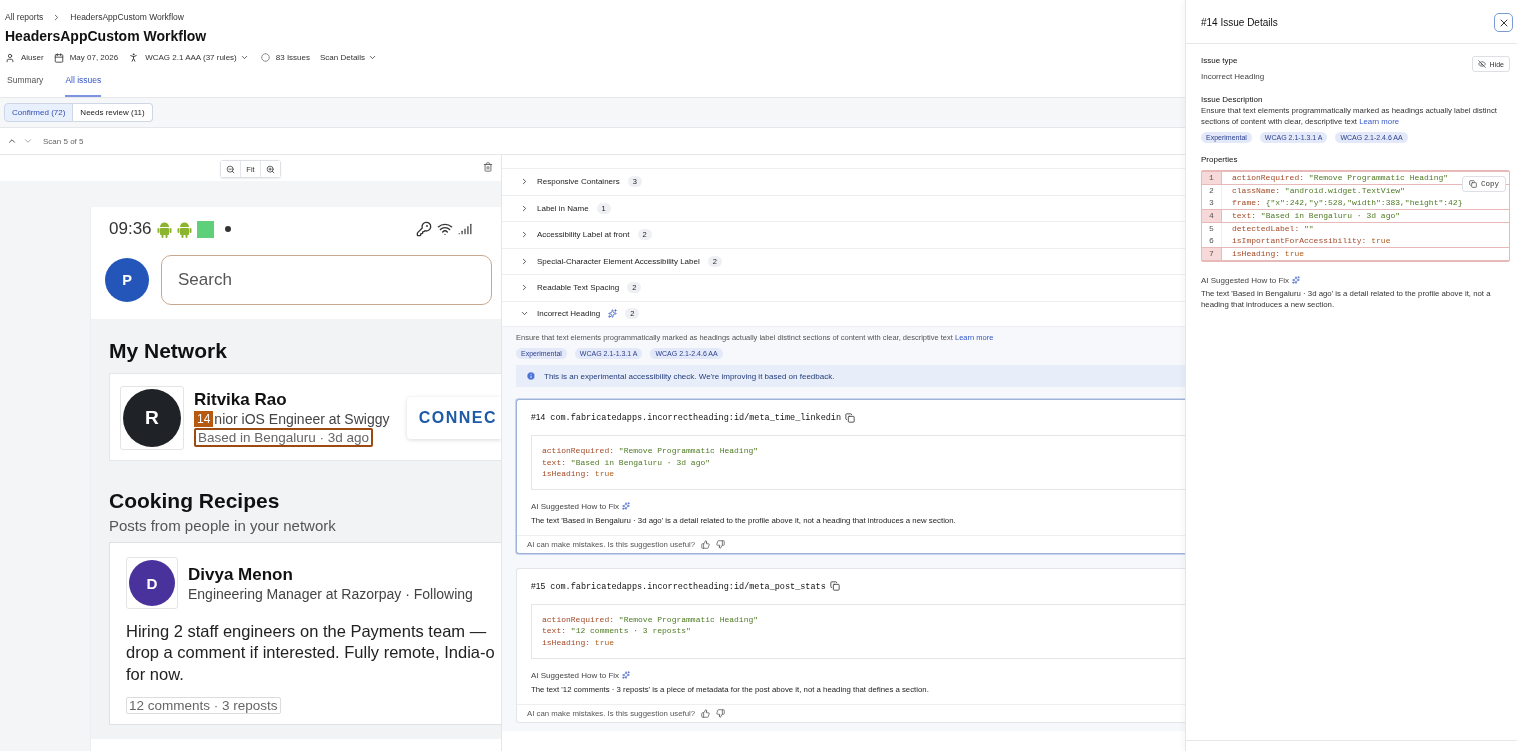 This screenshot has width=1517, height=751. Describe the element at coordinates (227, 229) in the screenshot. I see `notification-dot-icon` at that location.